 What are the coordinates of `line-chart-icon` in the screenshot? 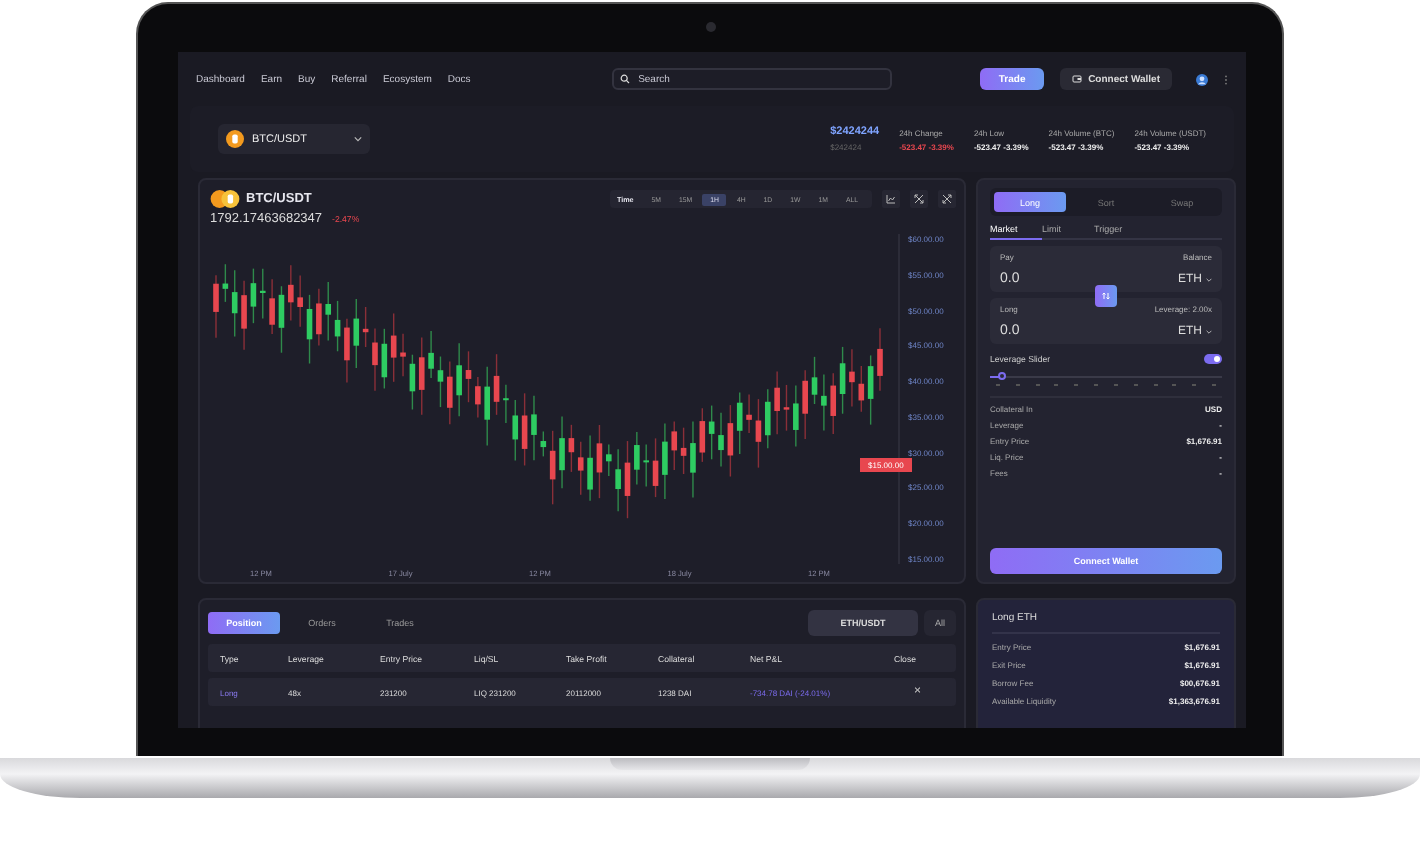 It's located at (891, 199).